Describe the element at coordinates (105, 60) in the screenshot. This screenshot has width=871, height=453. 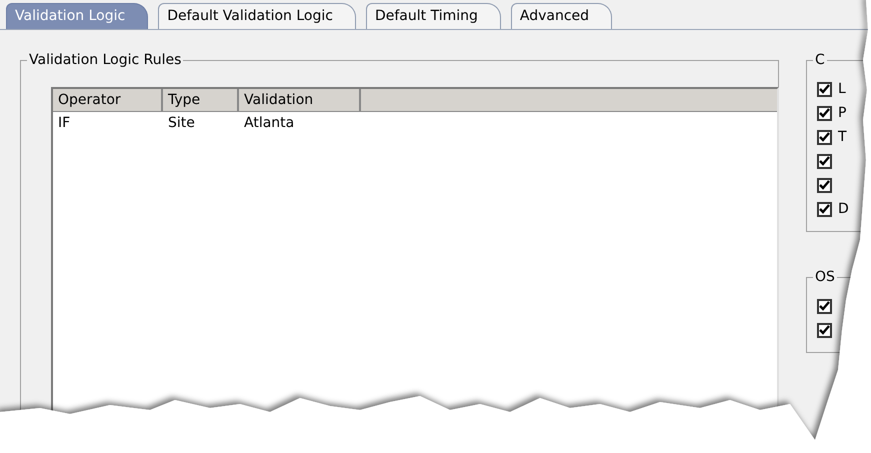
I see `group-title: Validation Logic Rules` at that location.